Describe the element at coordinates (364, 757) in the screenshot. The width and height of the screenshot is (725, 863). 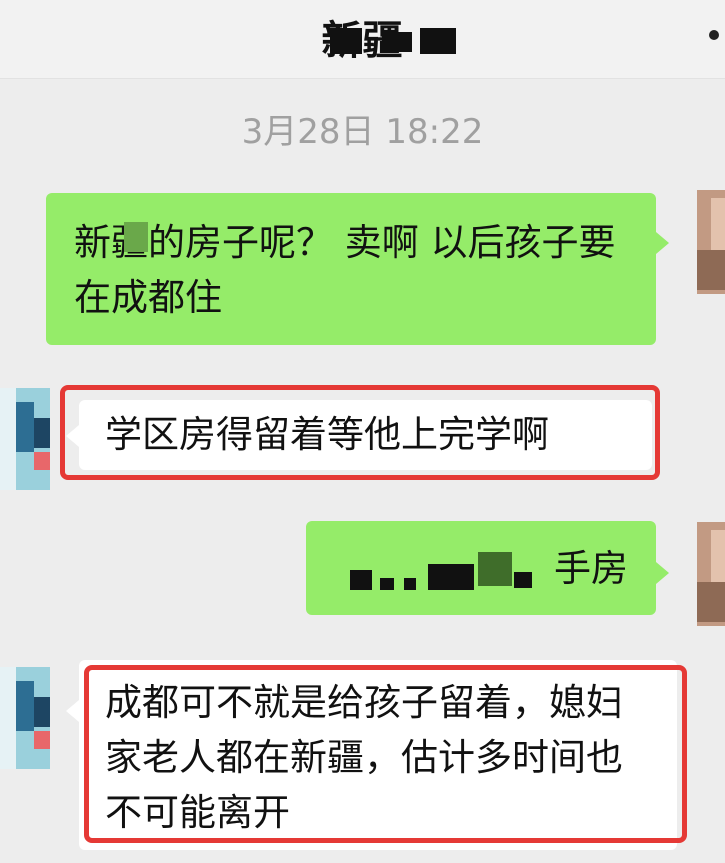
I see `message-text: 成都可不就是给孩子留着，媳妇家老人都在新疆，估计多时间也不可能离开` at that location.